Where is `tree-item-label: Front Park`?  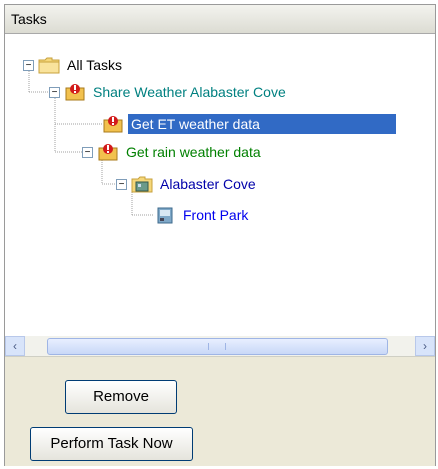
tree-item-label: Front Park is located at coordinates (216, 215).